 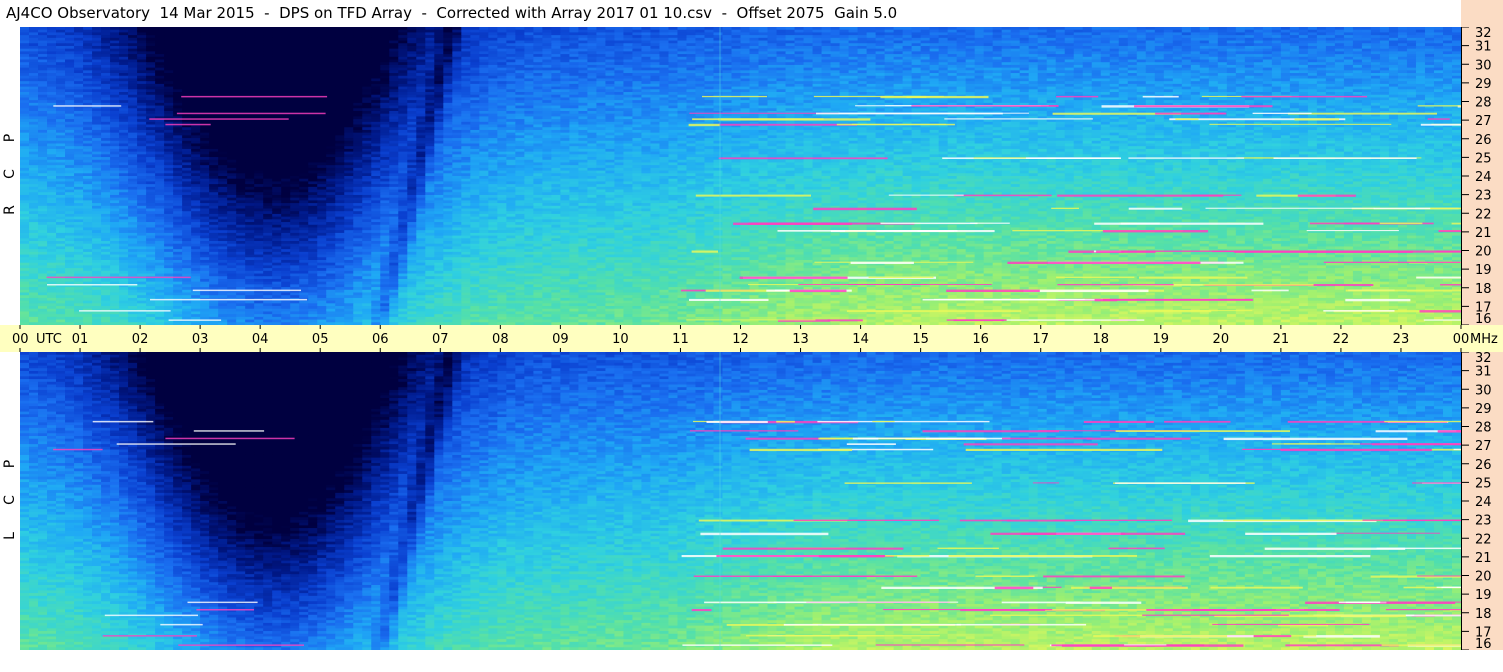 I want to click on bottom-panel-label: P C L, so click(x=10, y=500).